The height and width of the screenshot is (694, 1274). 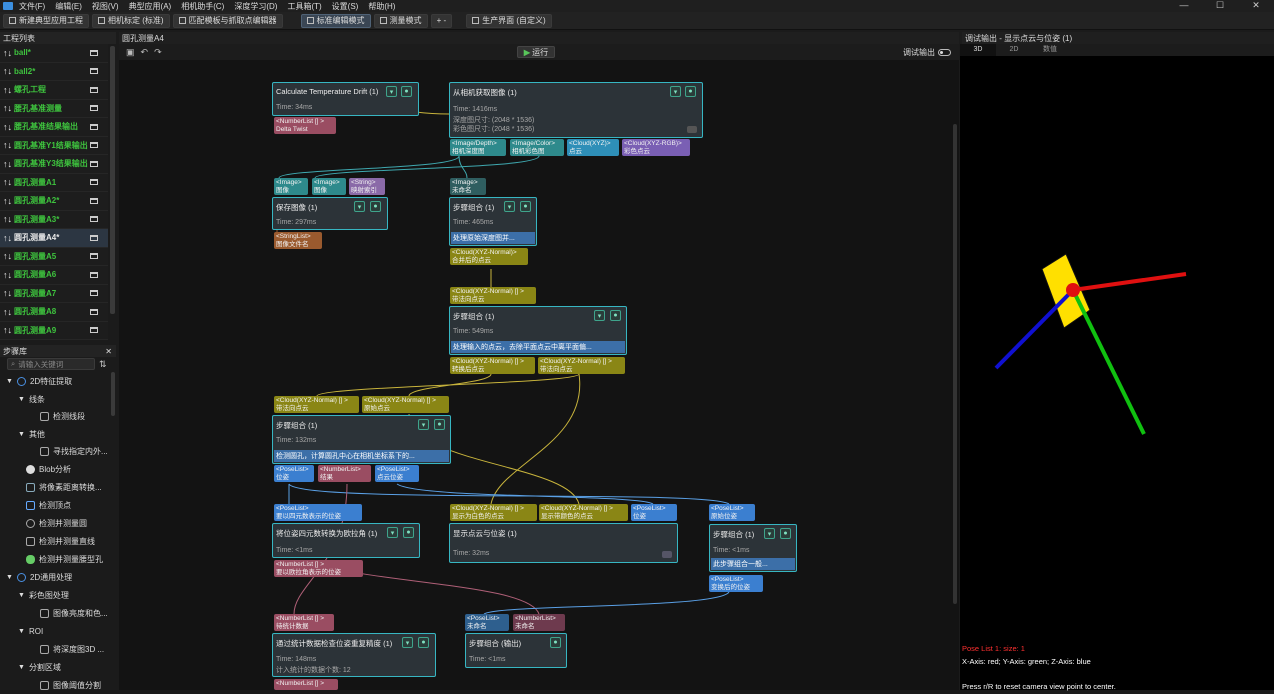 I want to click on measure-mode-button: 测量模式, so click(x=400, y=20).